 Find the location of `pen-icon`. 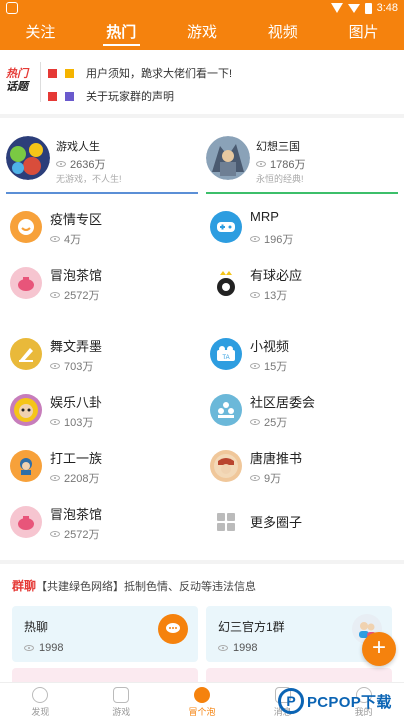

pen-icon is located at coordinates (26, 354).